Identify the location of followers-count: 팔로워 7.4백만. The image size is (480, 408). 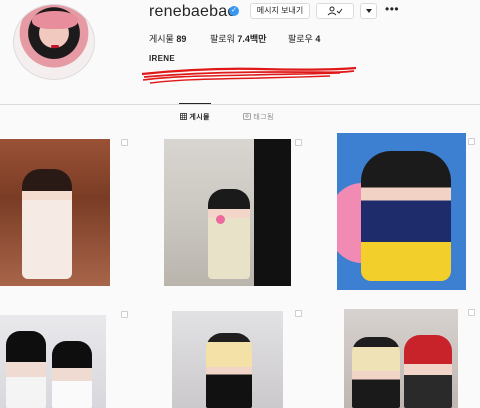
(238, 38).